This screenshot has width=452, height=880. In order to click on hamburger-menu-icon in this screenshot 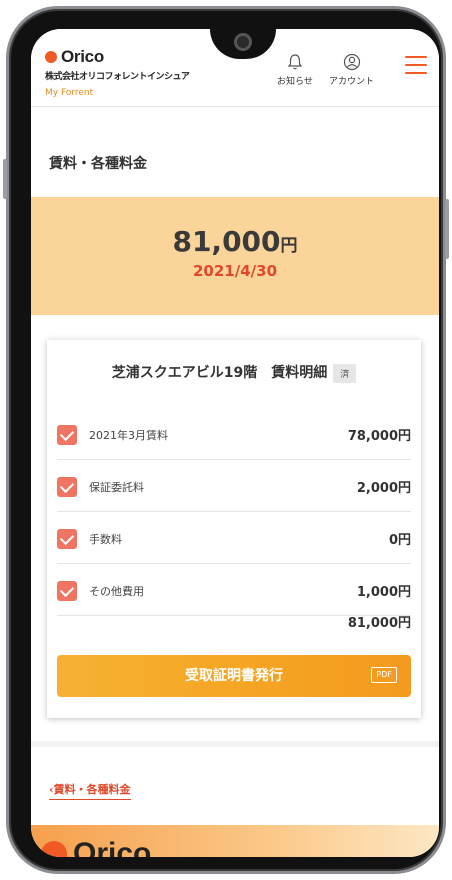, I will do `click(416, 65)`.